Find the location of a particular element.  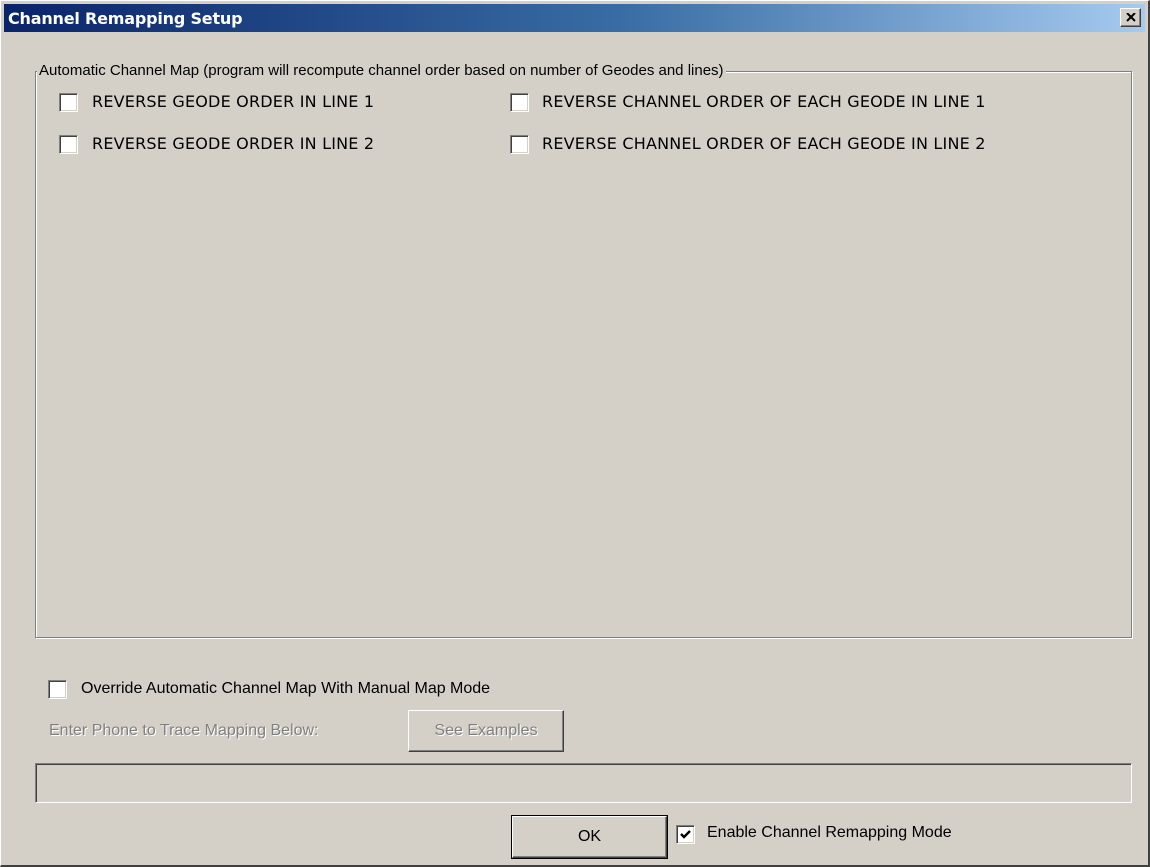

override-manual-map-checkbox is located at coordinates (57, 689).